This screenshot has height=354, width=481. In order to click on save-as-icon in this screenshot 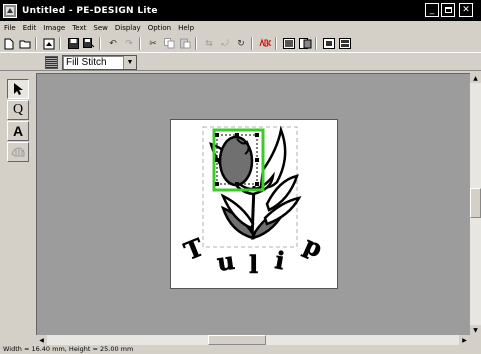, I will do `click(89, 44)`.